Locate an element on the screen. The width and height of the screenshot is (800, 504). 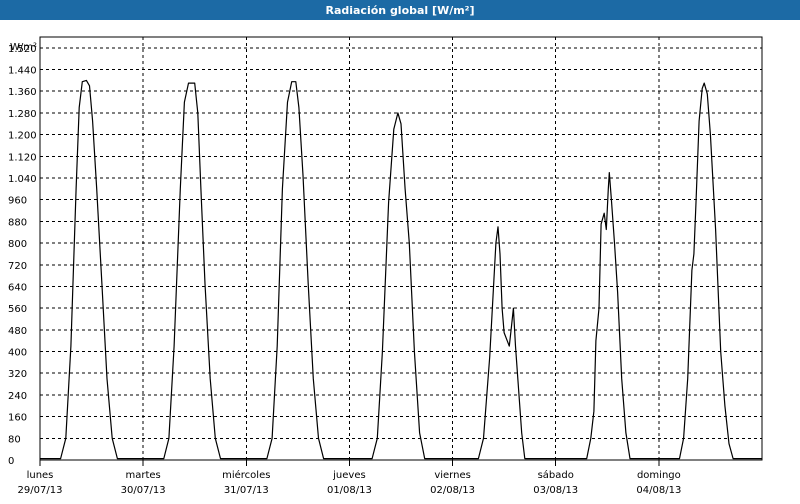
y-tick-label: 0 is located at coordinates (11, 461).